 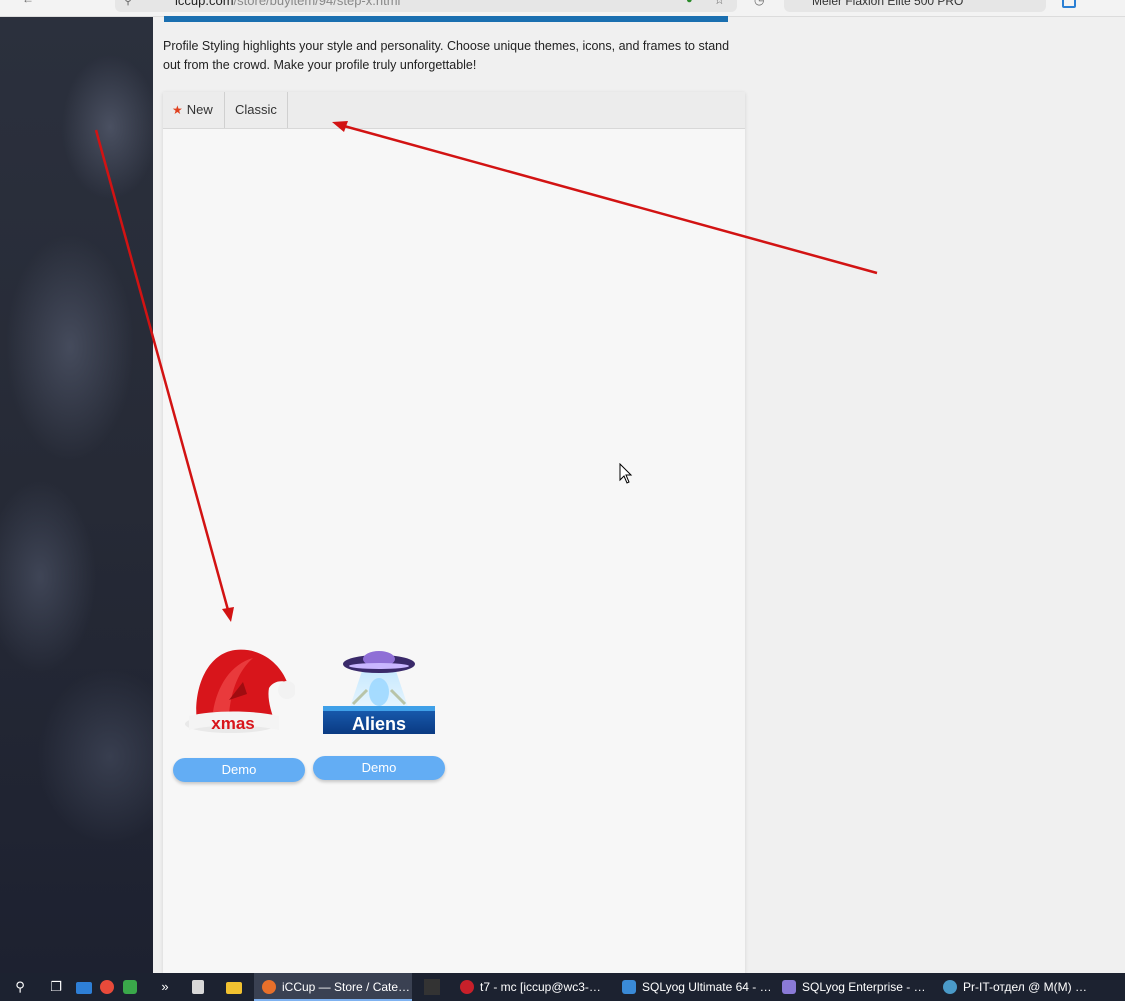 I want to click on store-item-xmas: xmas Demo, so click(x=239, y=712).